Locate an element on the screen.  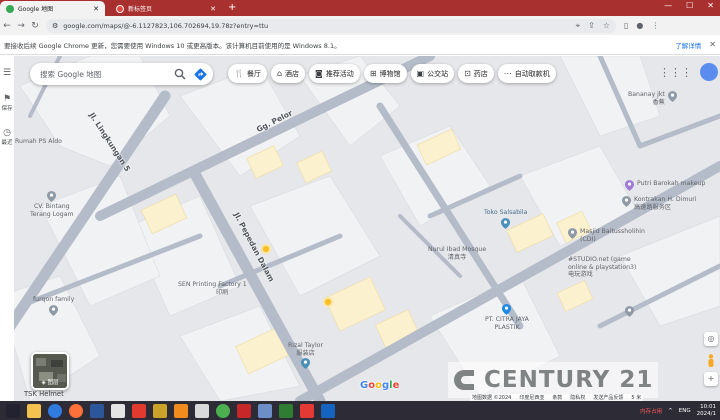
maps-search-box: 搜索 Google 地图 is located at coordinates (121, 74).